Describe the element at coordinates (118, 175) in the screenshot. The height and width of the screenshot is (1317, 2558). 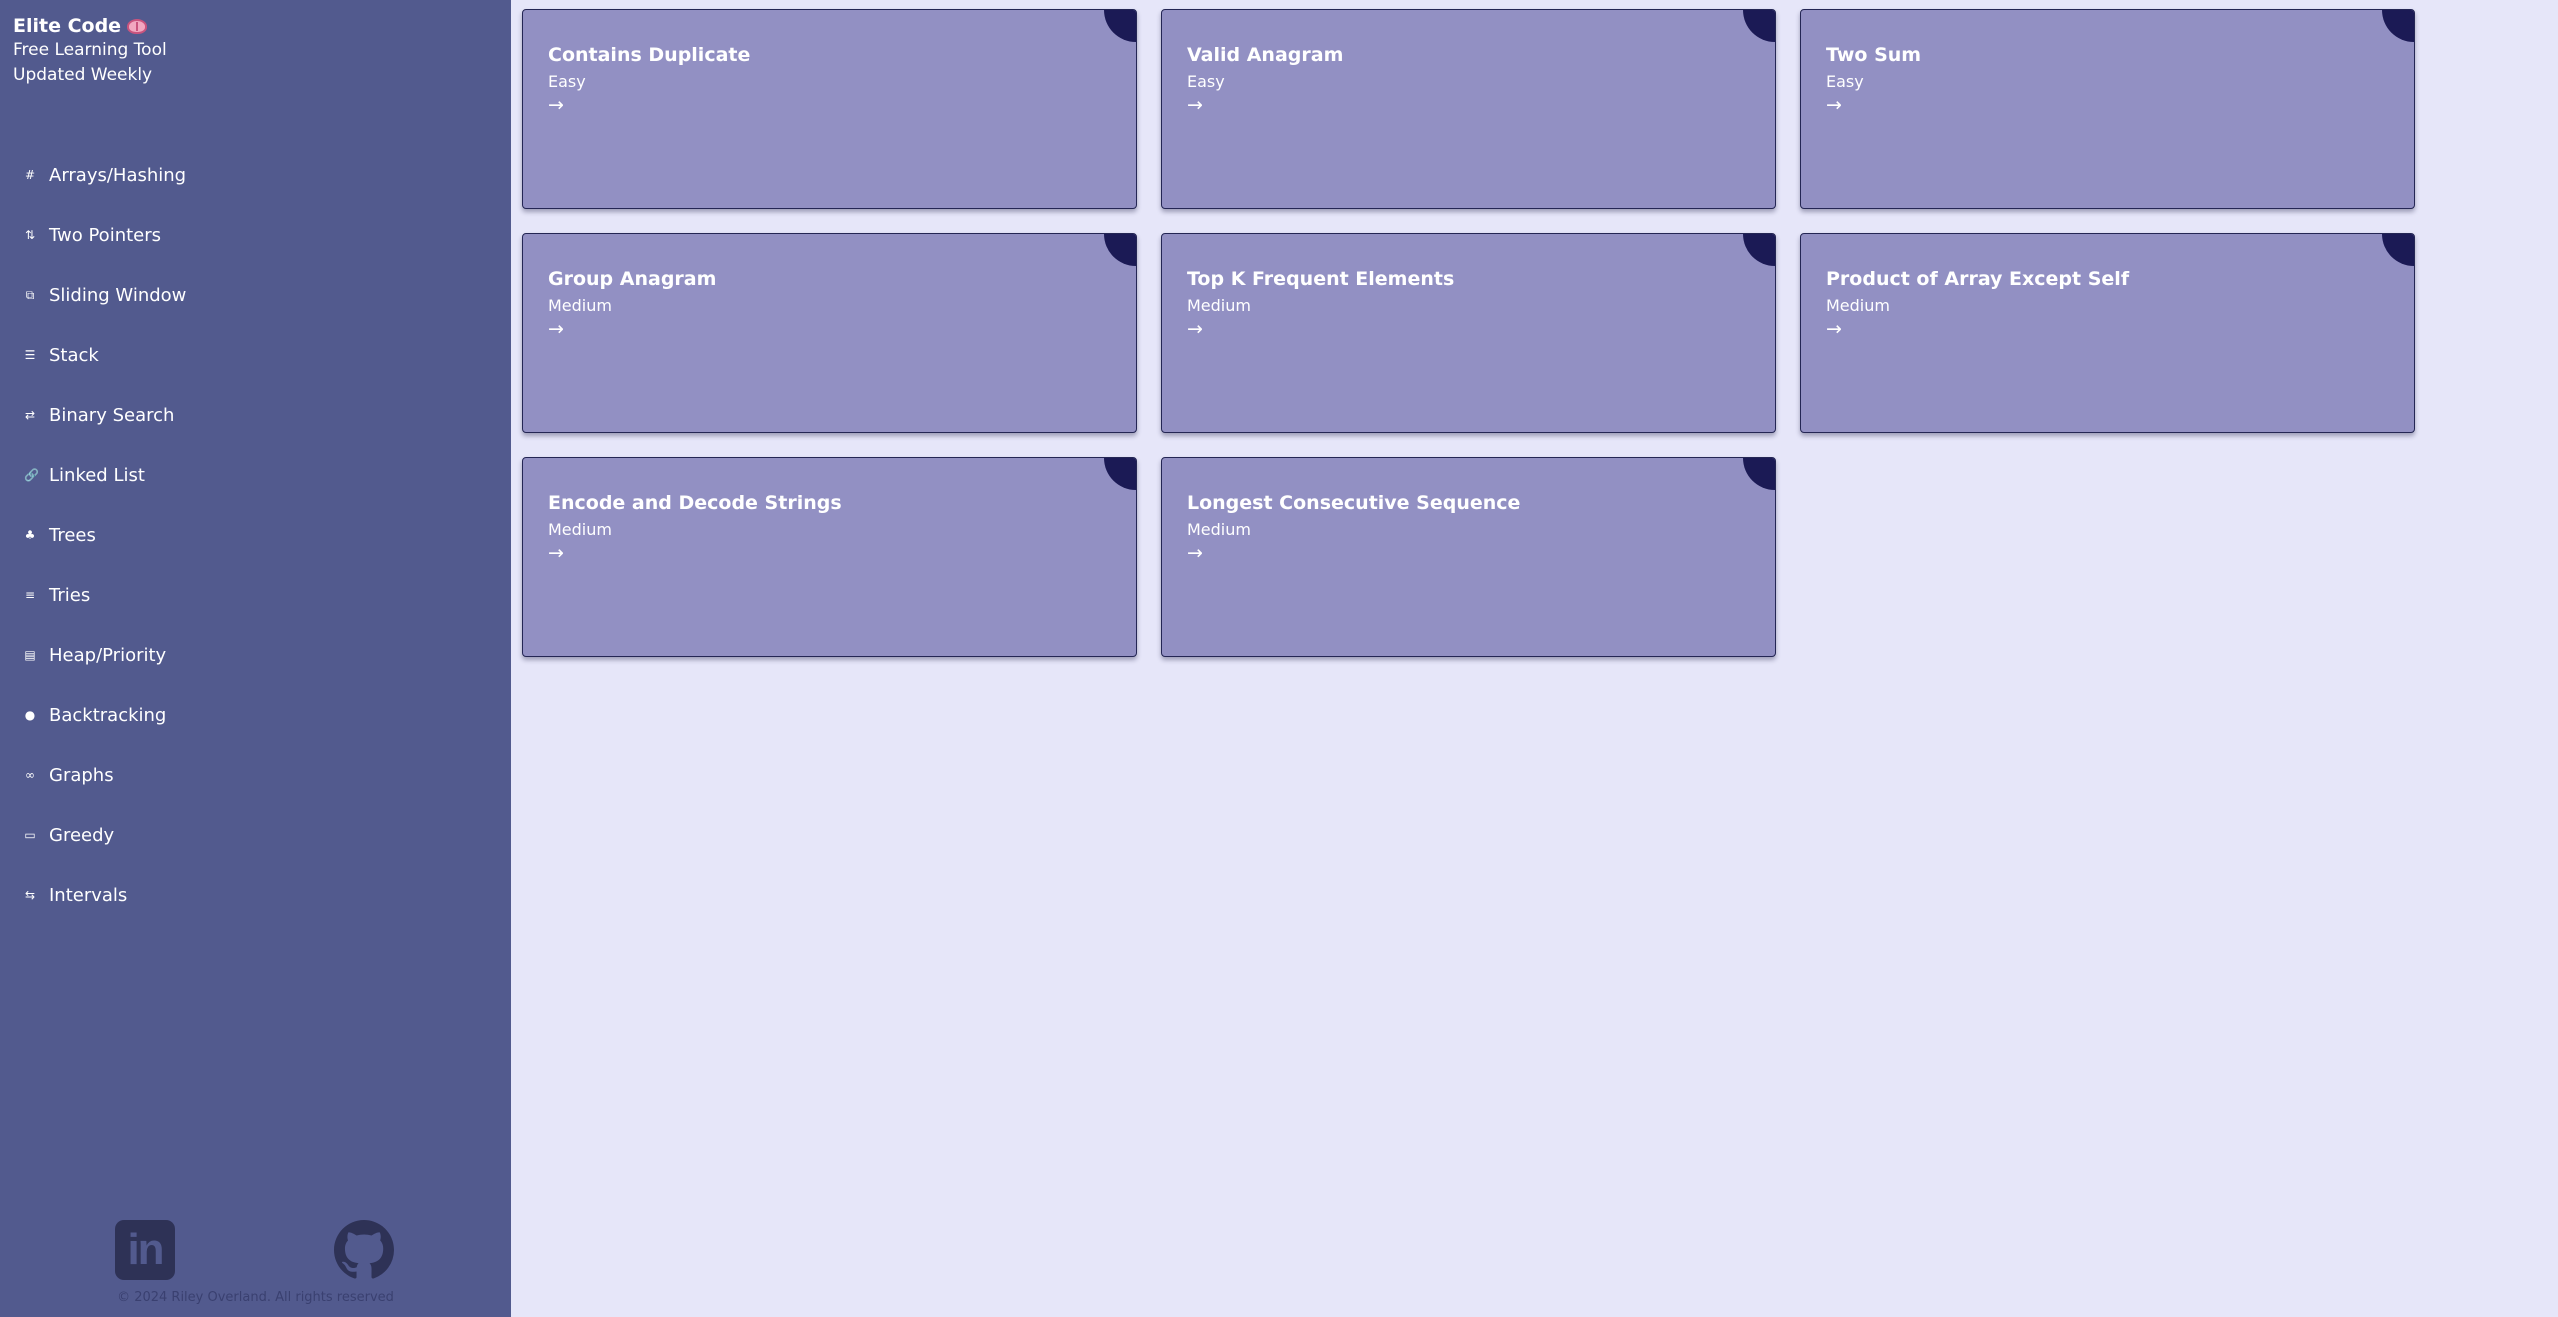
I see `sidebar-item-label: Arrays/Hashing` at that location.